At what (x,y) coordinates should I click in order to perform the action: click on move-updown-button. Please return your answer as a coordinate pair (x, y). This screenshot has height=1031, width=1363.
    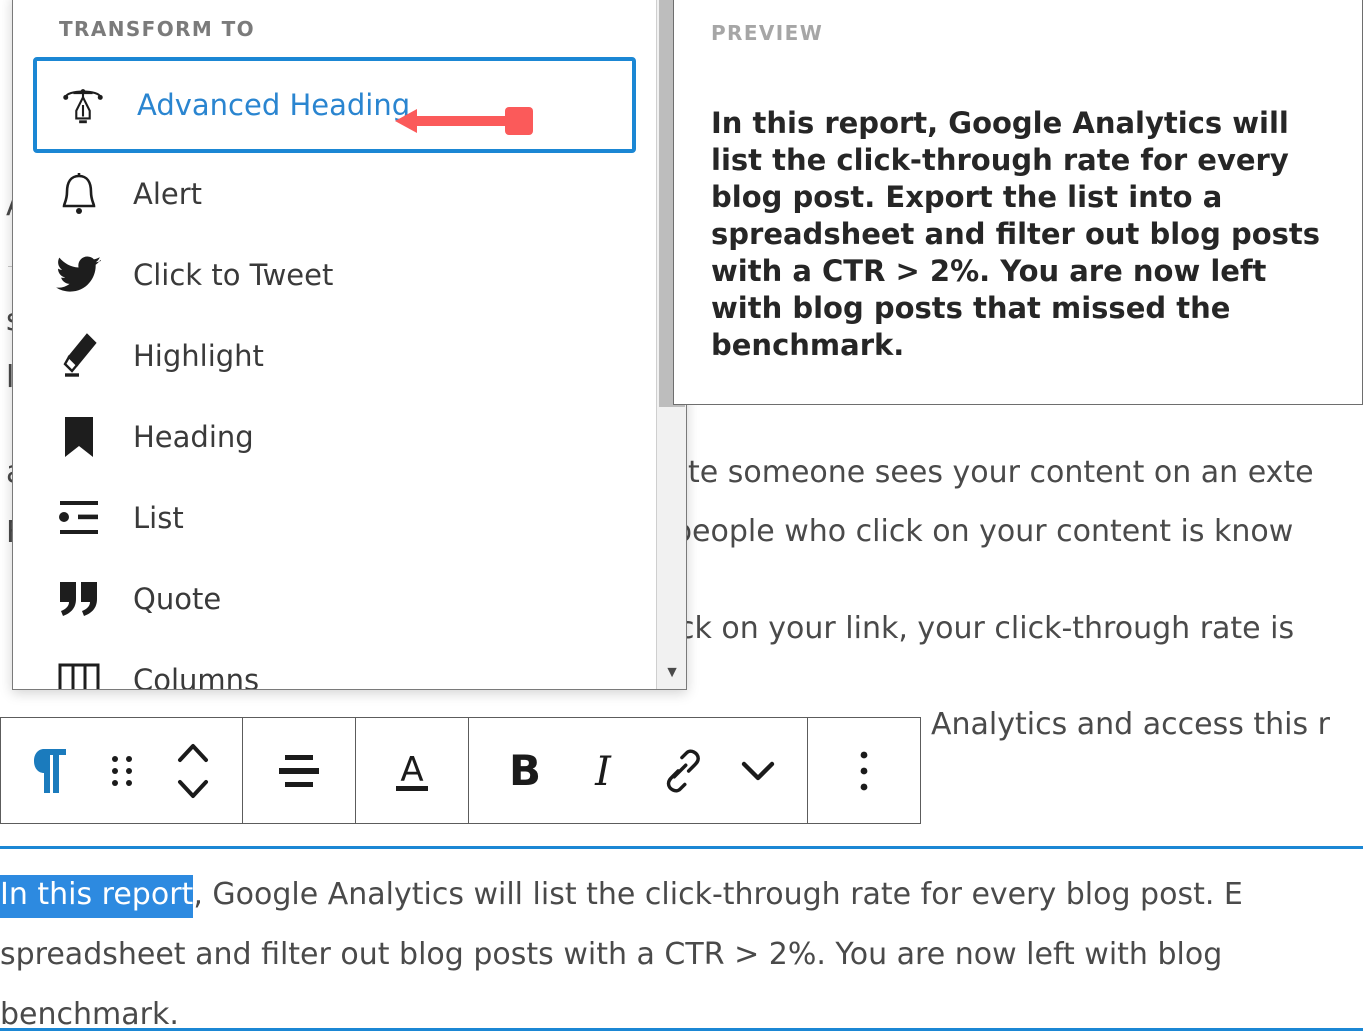
    Looking at the image, I should click on (192, 770).